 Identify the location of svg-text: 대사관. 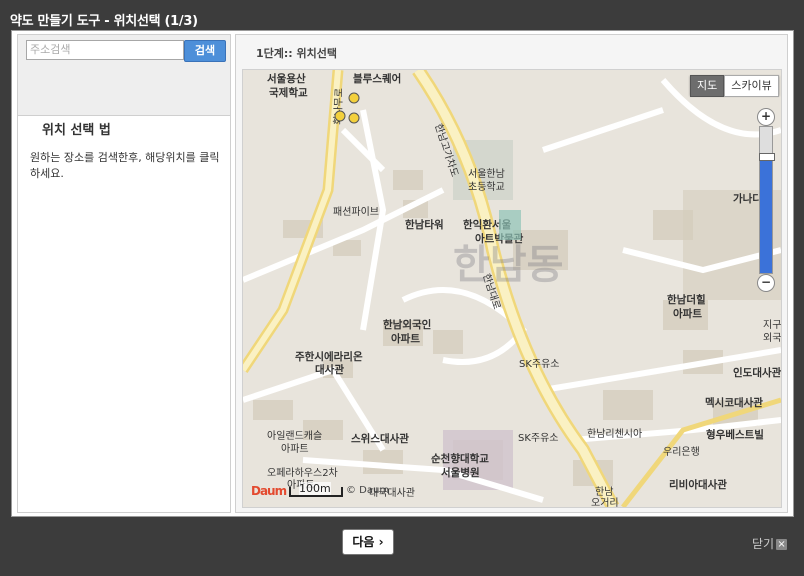
(329, 369).